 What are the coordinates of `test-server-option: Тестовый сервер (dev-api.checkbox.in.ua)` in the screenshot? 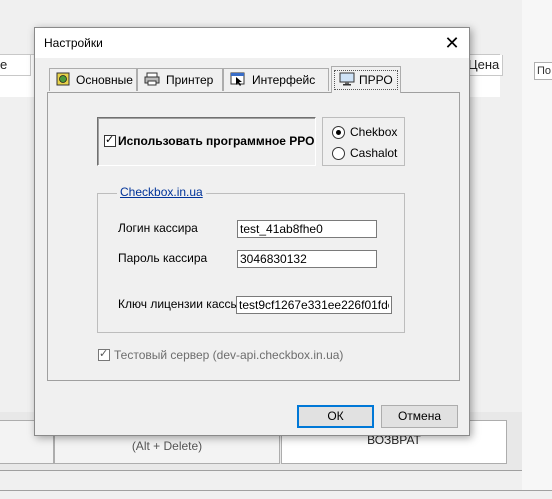 It's located at (221, 354).